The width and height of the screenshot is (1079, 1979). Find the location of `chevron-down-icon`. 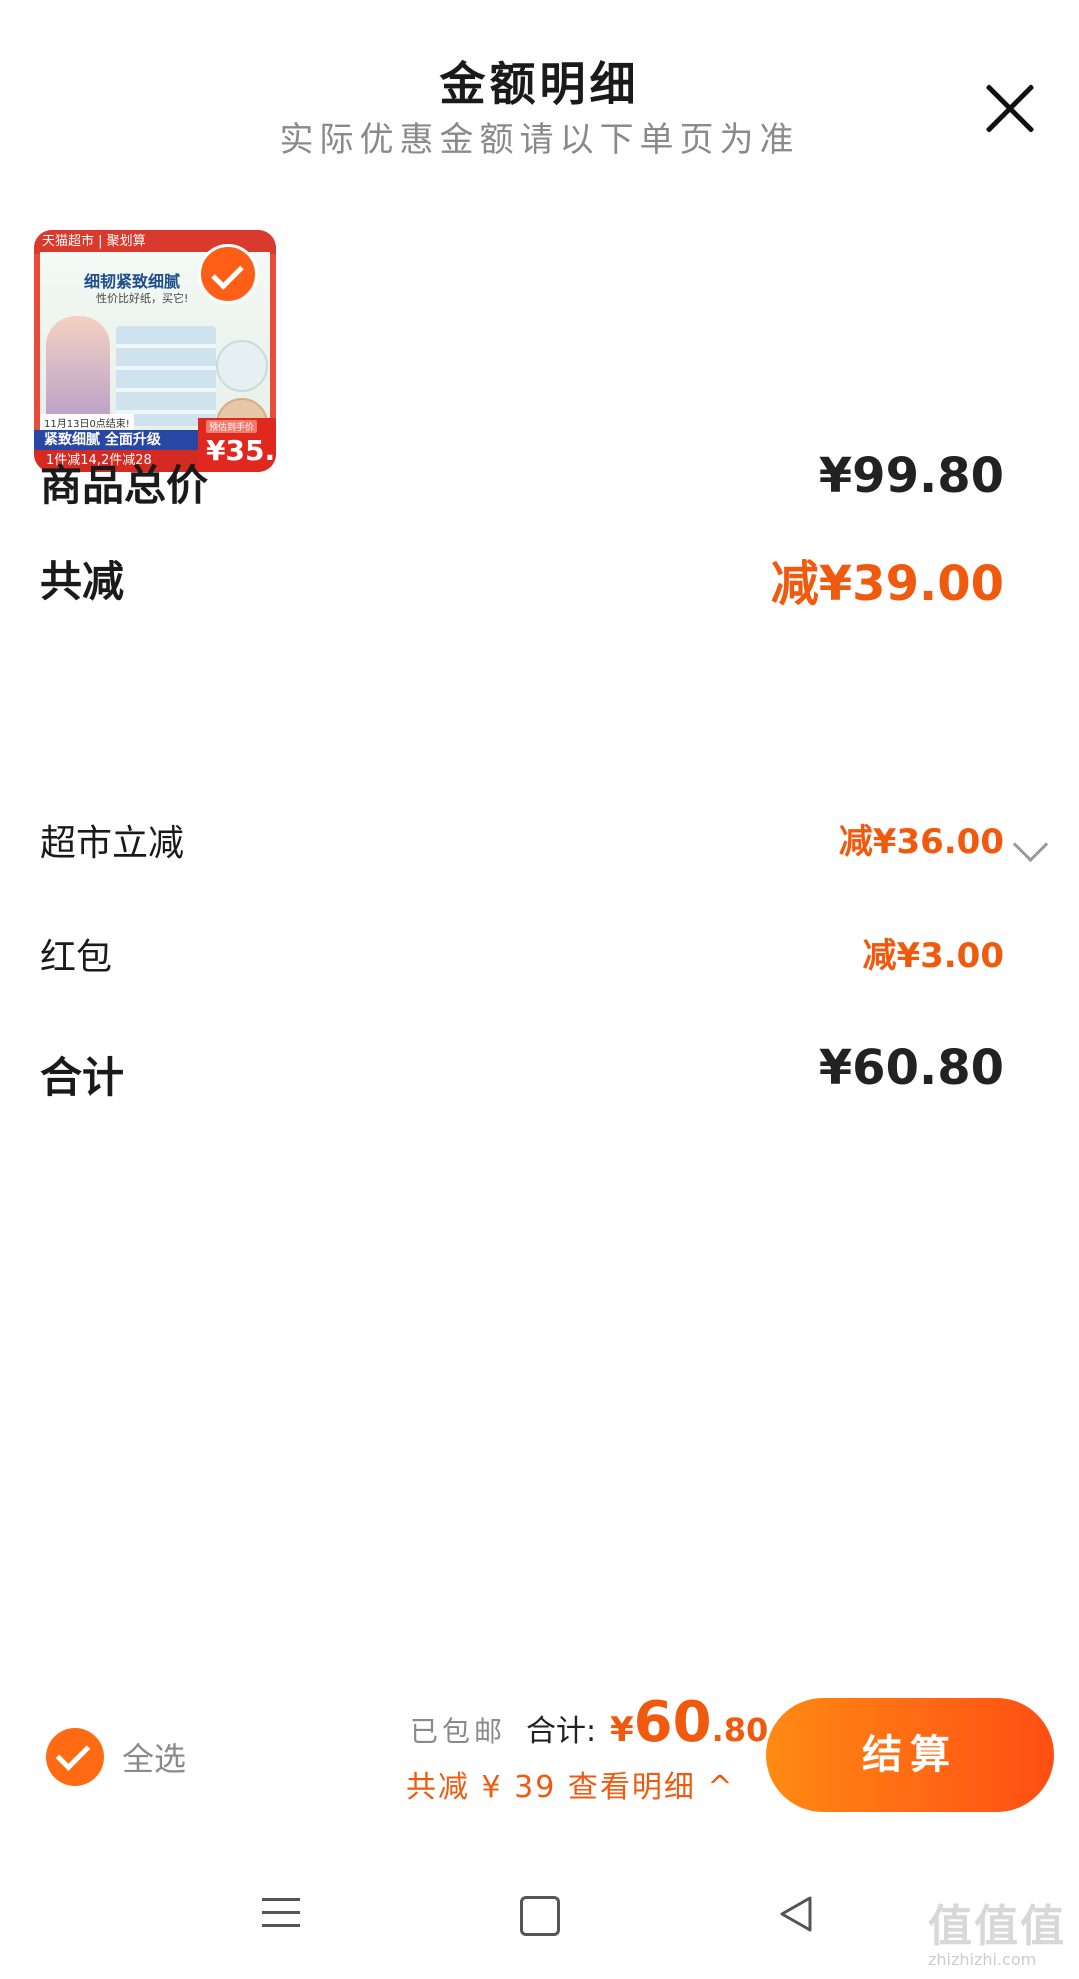

chevron-down-icon is located at coordinates (1030, 844).